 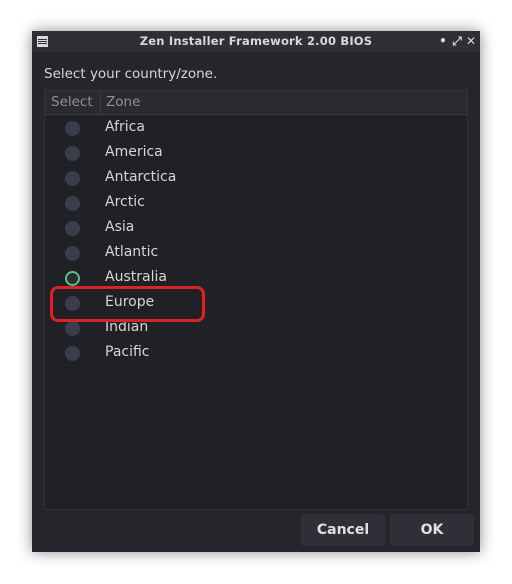 What do you see at coordinates (256, 128) in the screenshot?
I see `list-item: Africa` at bounding box center [256, 128].